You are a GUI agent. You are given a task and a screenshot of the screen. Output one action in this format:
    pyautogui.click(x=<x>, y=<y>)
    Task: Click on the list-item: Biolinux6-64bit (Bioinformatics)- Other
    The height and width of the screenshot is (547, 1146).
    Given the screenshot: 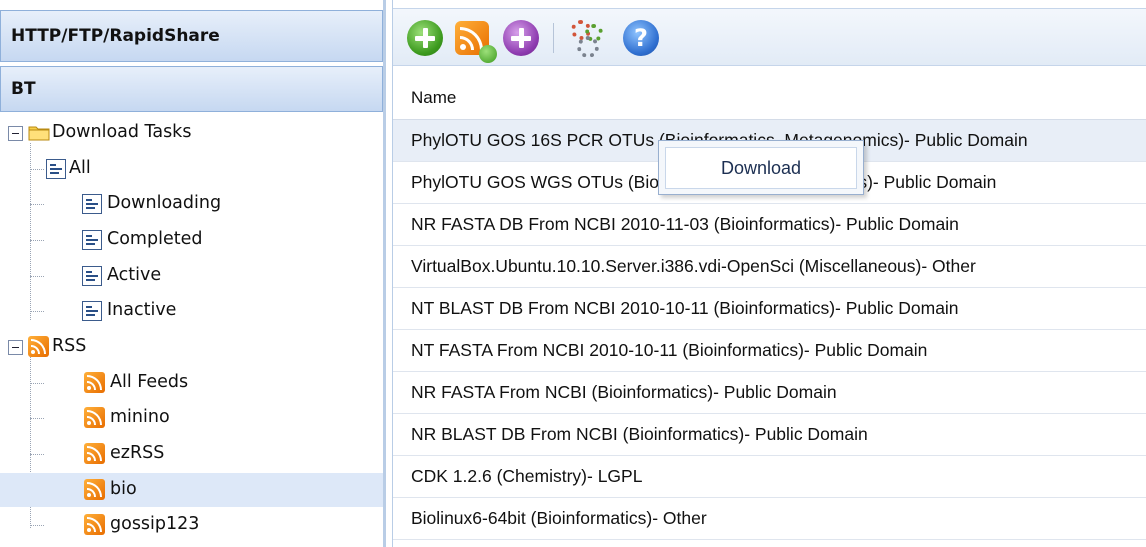 What is the action you would take?
    pyautogui.click(x=769, y=519)
    